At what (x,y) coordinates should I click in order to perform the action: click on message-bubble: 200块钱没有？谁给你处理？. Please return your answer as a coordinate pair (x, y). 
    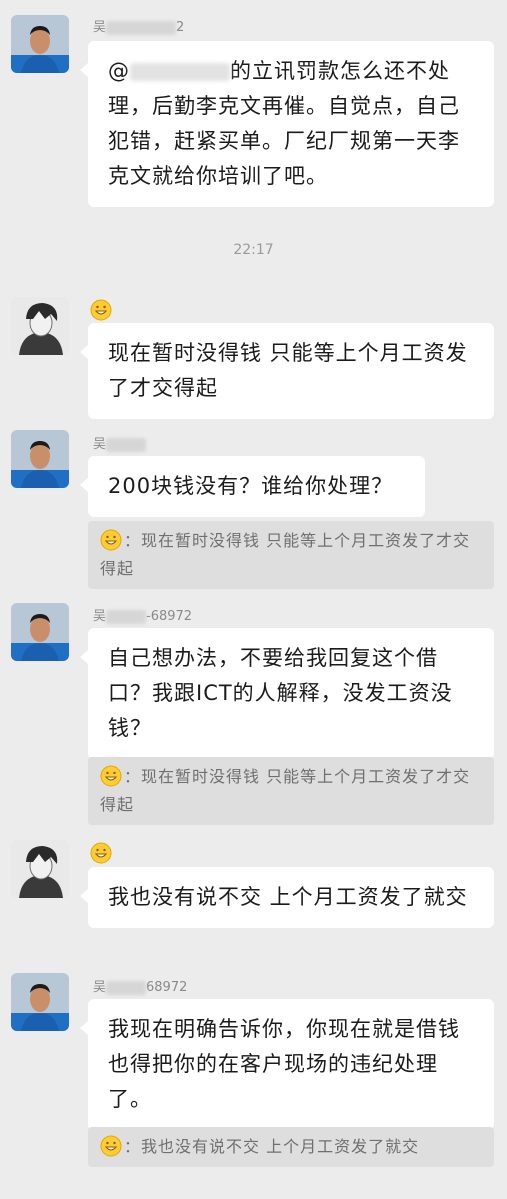
    Looking at the image, I should click on (252, 486).